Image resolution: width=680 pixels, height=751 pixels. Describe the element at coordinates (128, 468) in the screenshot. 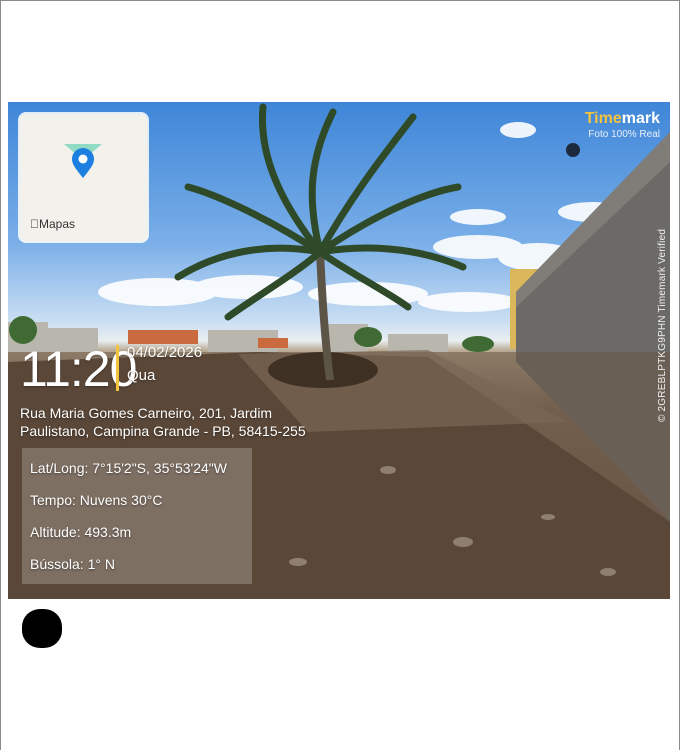

I see `latlong-text: Lat/Long: 7°15'2"S, 35°53'24"W` at that location.